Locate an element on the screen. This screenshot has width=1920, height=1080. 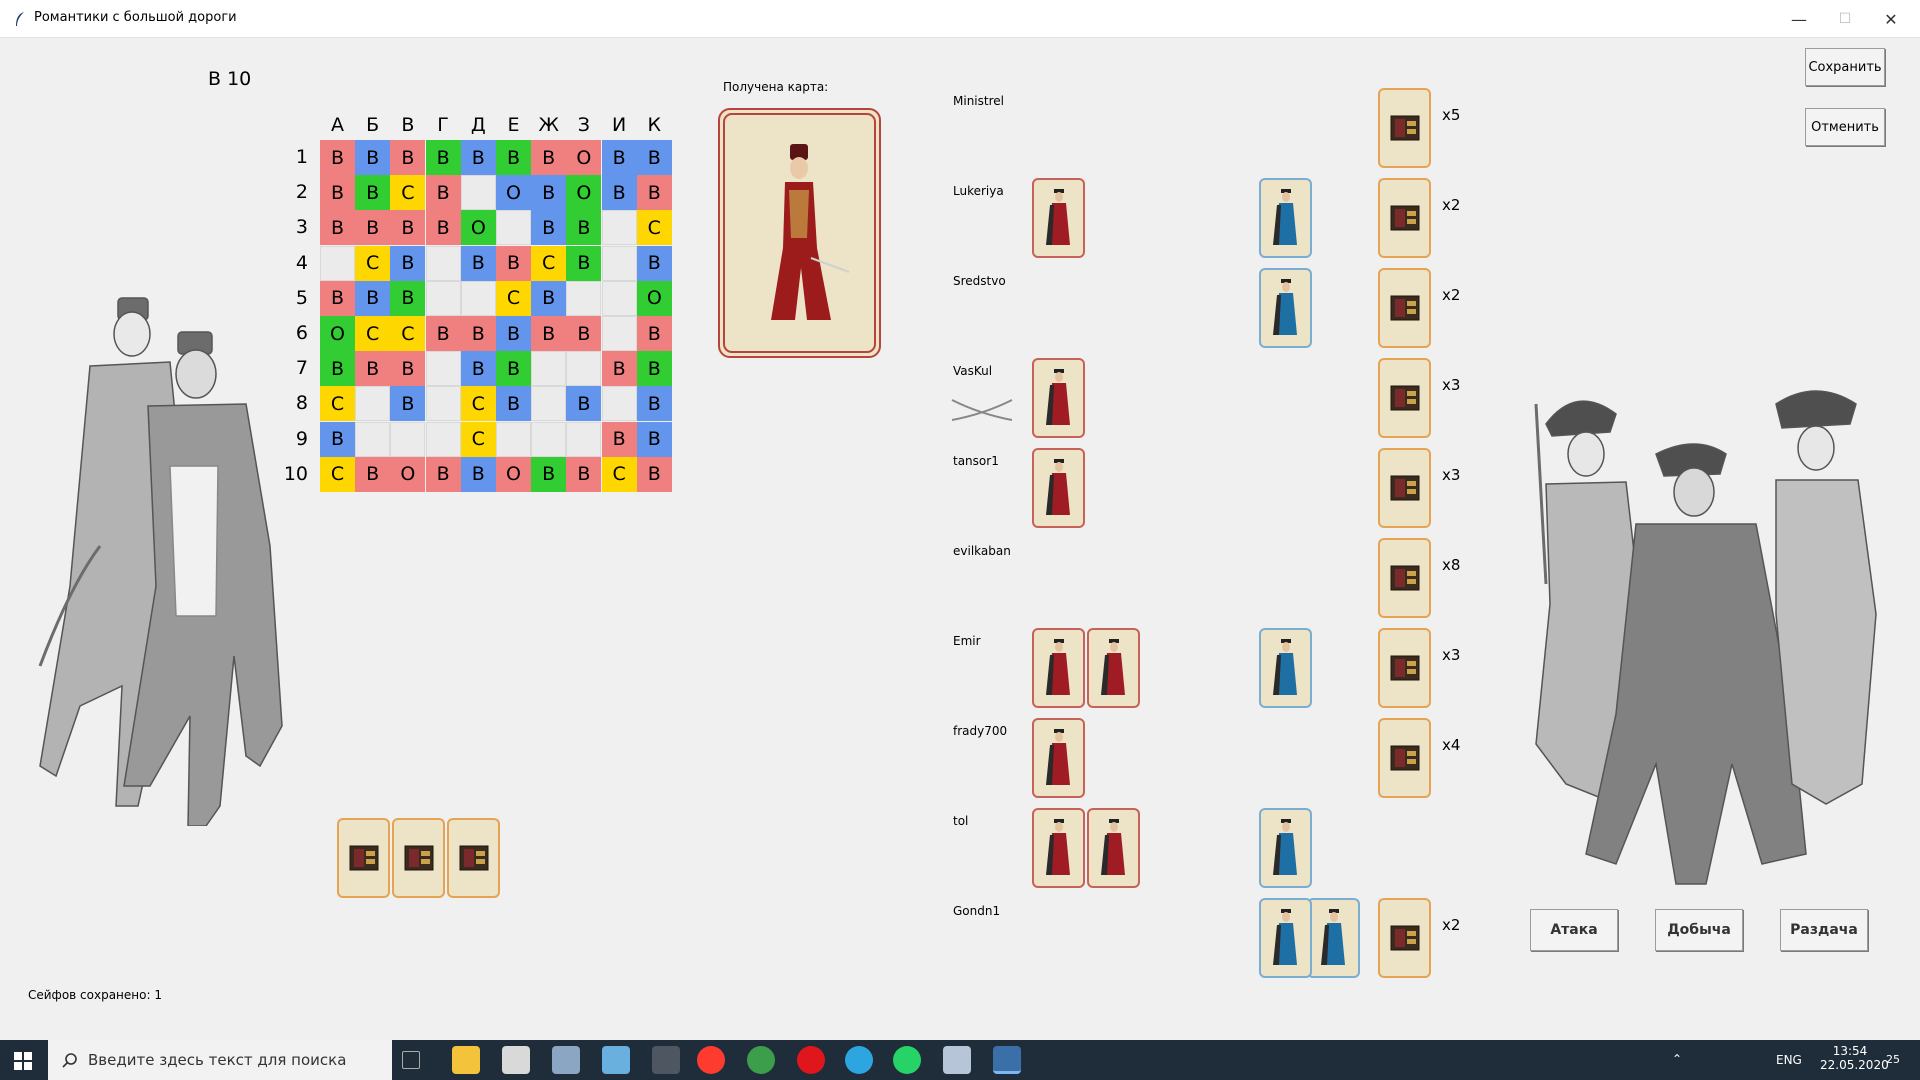
calculator-icon is located at coordinates (516, 1060).